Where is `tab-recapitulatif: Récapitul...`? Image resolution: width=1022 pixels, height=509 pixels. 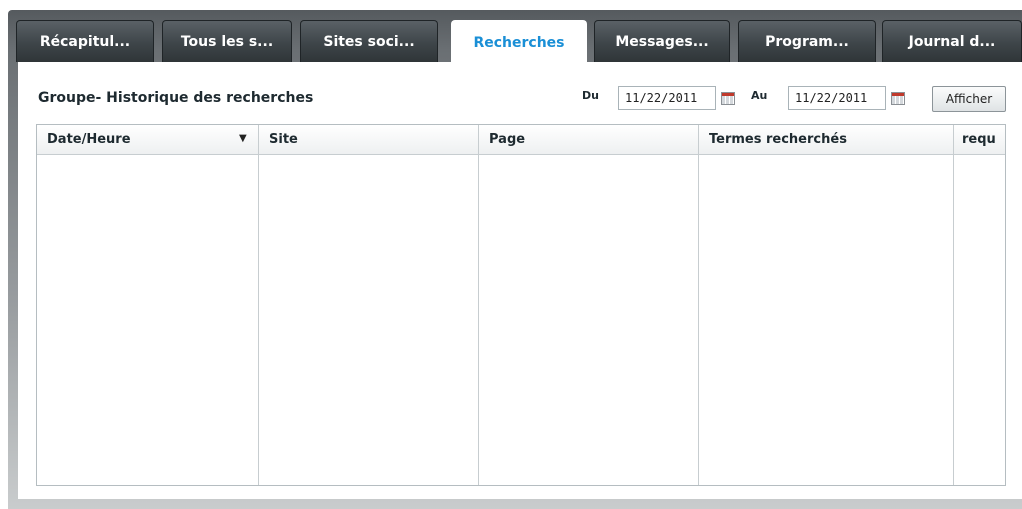
tab-recapitulatif: Récapitul... is located at coordinates (85, 41).